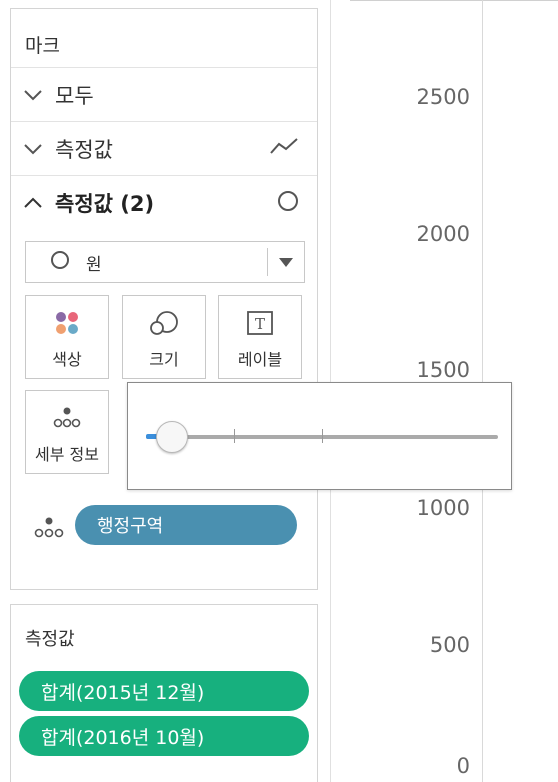 This screenshot has width=558, height=782. I want to click on chart-top-border, so click(454, 0).